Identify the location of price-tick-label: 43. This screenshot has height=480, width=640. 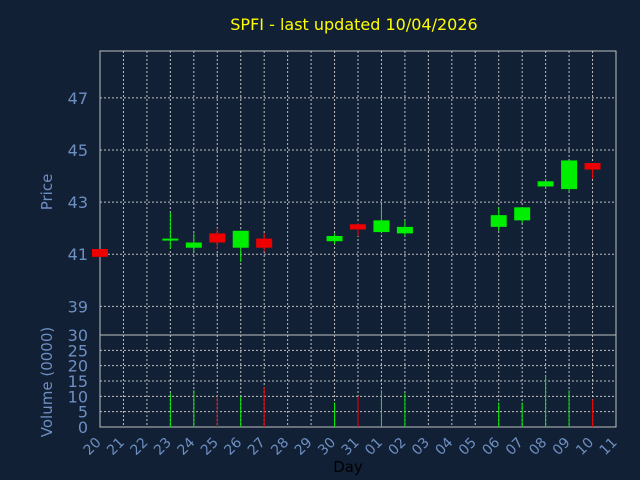
(78, 202).